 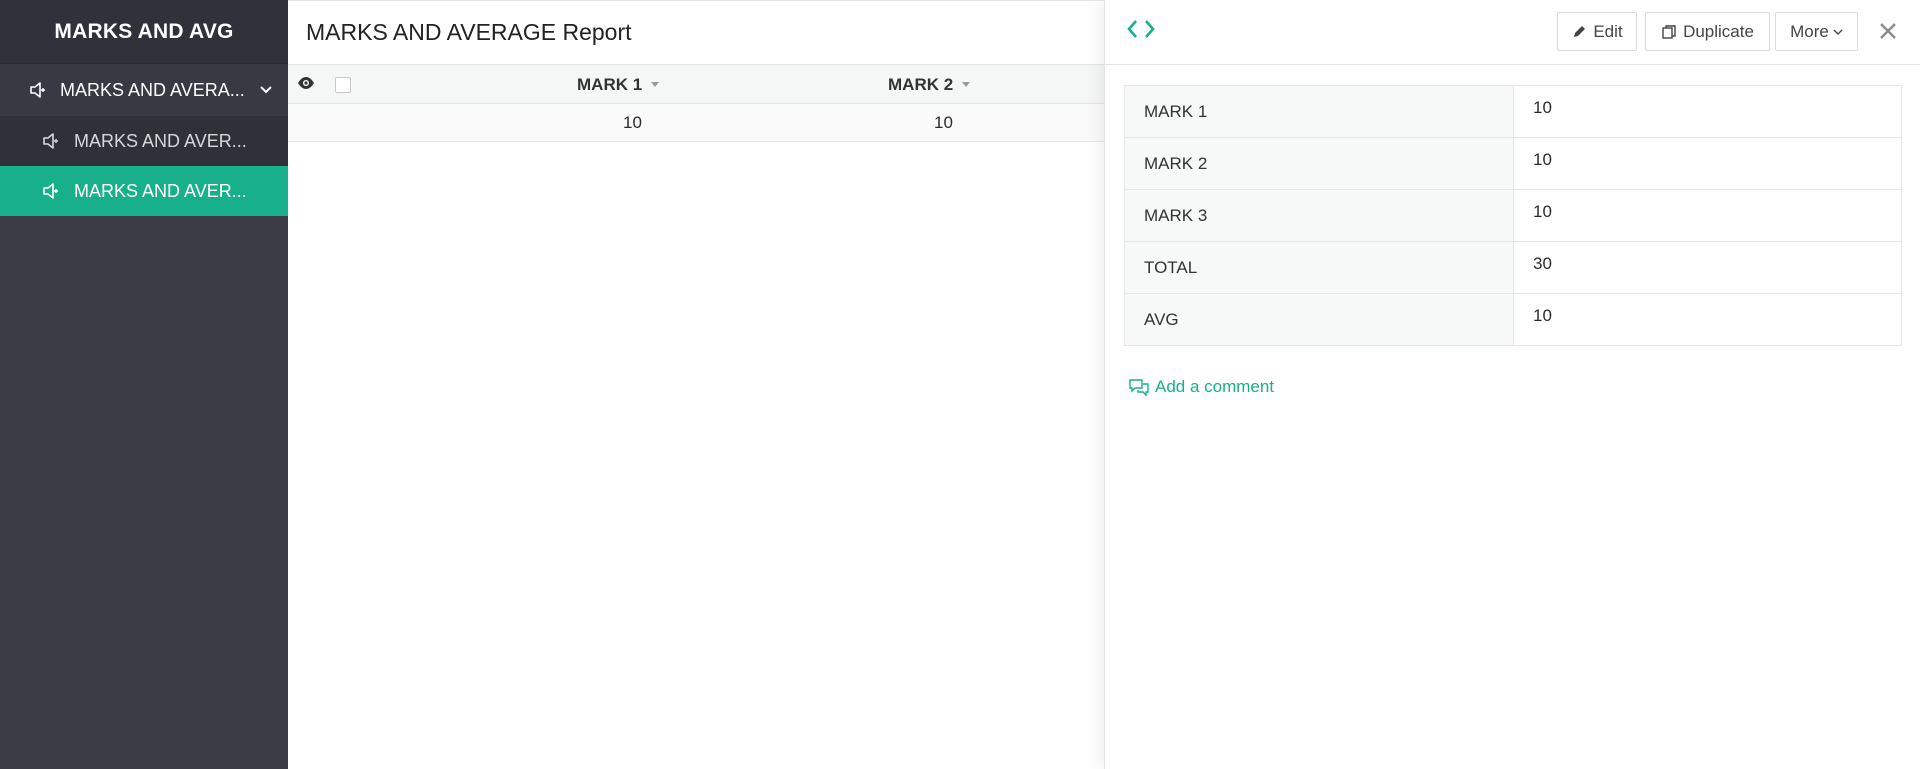 I want to click on panel-header: Edit Duplicate More, so click(x=1512, y=32).